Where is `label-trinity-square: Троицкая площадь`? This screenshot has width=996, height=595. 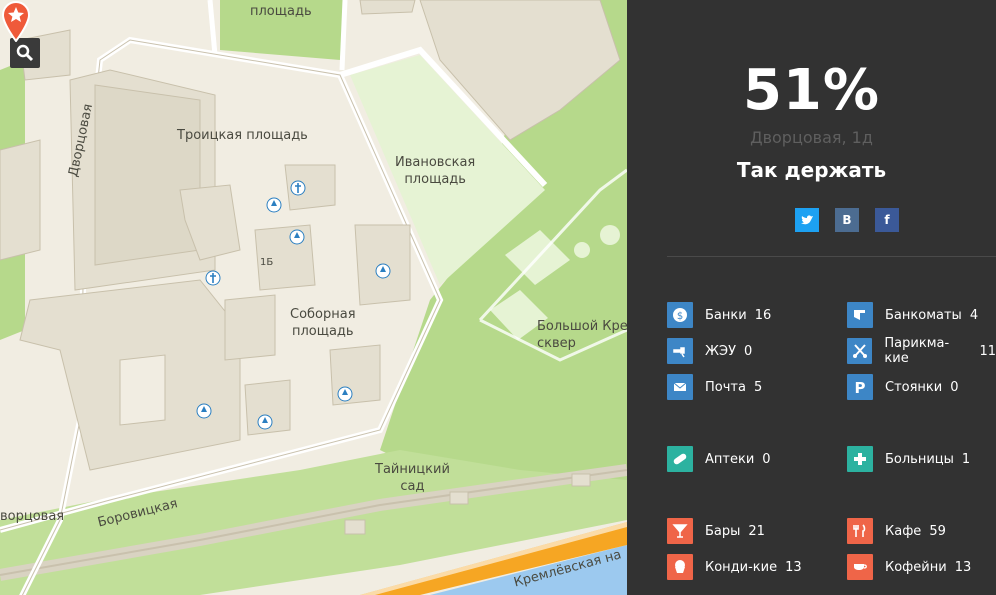 label-trinity-square: Троицкая площадь is located at coordinates (242, 135).